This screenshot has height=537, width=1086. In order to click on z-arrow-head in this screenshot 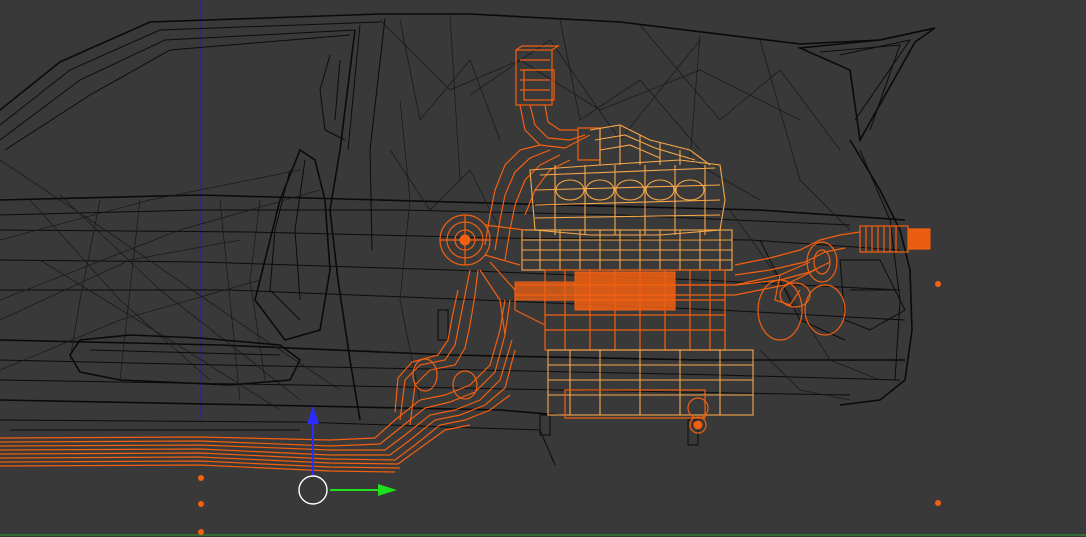, I will do `click(313, 415)`.